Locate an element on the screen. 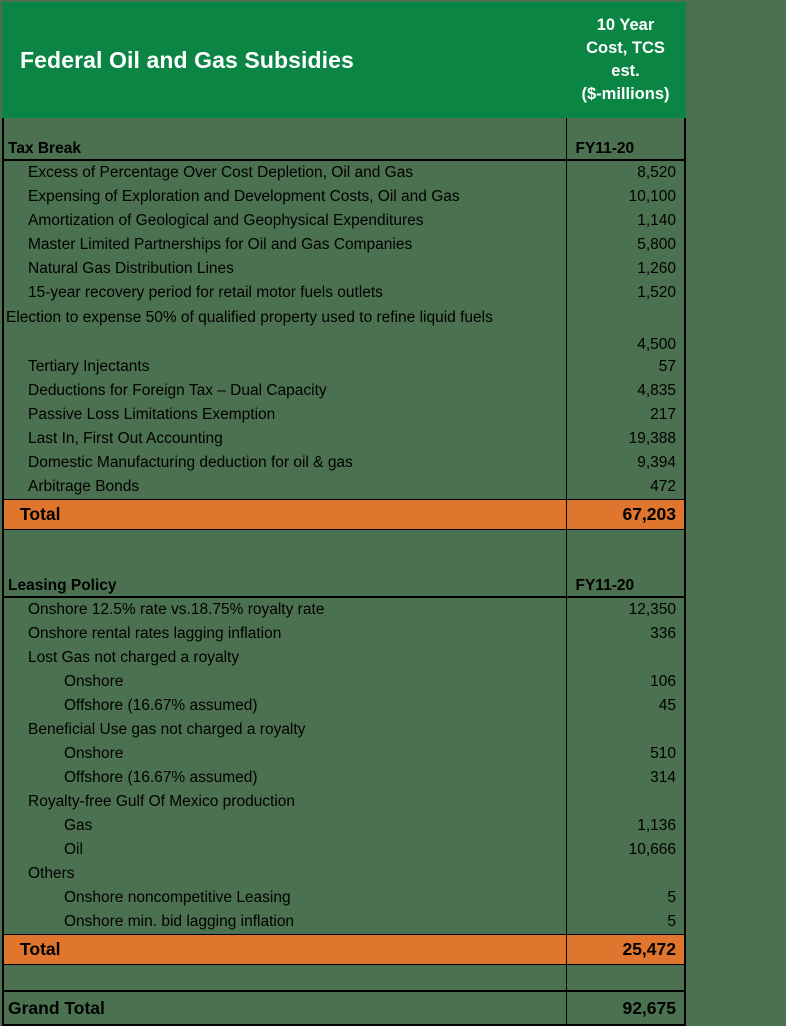 This screenshot has width=786, height=1026. table-row: Onshore 106 is located at coordinates (344, 682).